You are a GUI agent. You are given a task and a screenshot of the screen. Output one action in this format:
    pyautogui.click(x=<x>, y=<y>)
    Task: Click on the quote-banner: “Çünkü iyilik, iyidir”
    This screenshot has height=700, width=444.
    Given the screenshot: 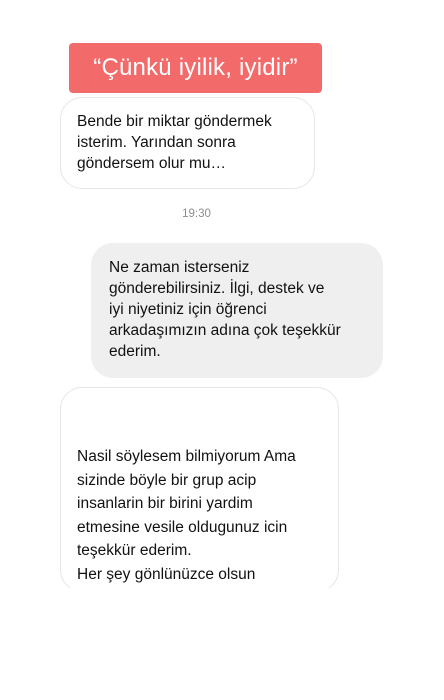 What is the action you would take?
    pyautogui.click(x=195, y=68)
    